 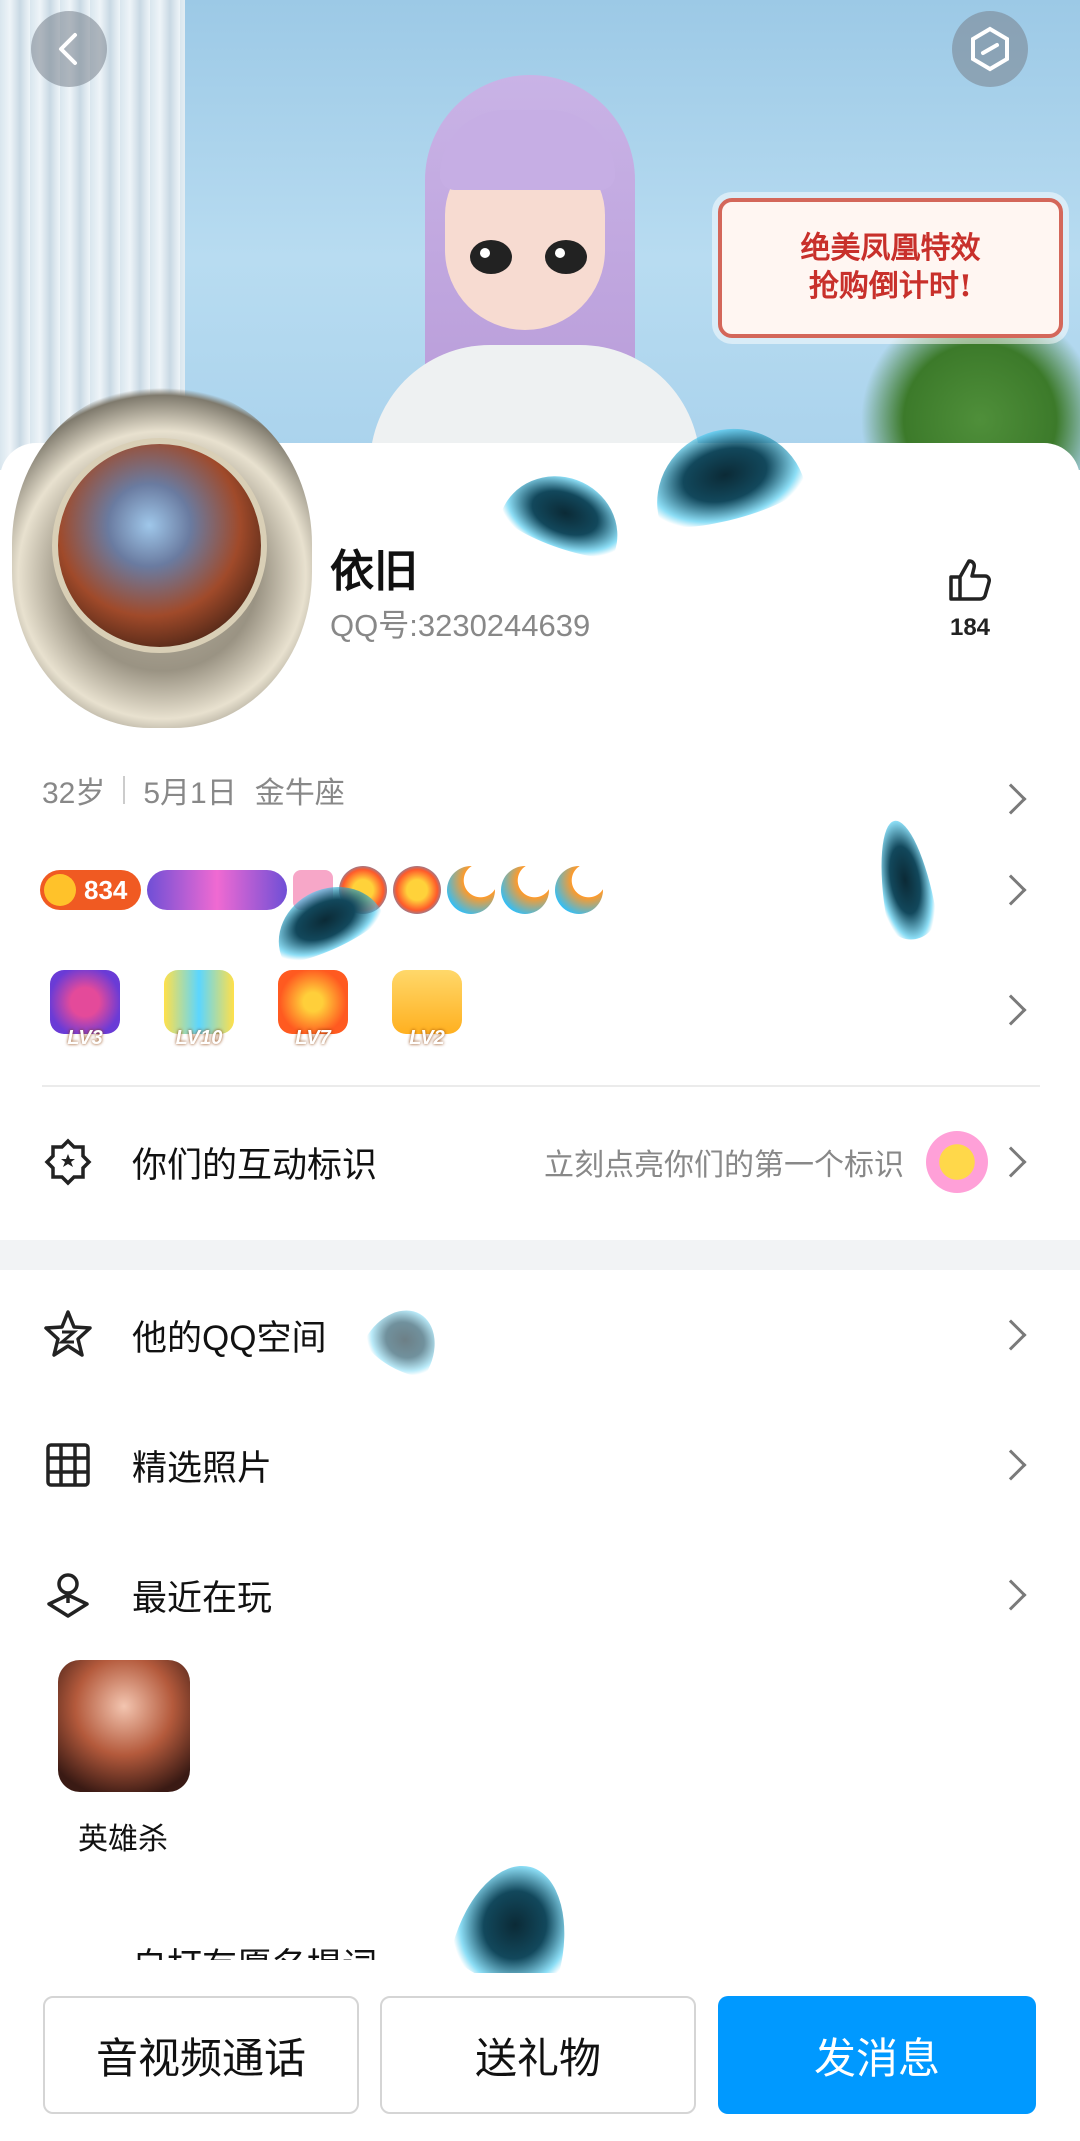 I want to click on chevron-left-icon, so click(x=68, y=49).